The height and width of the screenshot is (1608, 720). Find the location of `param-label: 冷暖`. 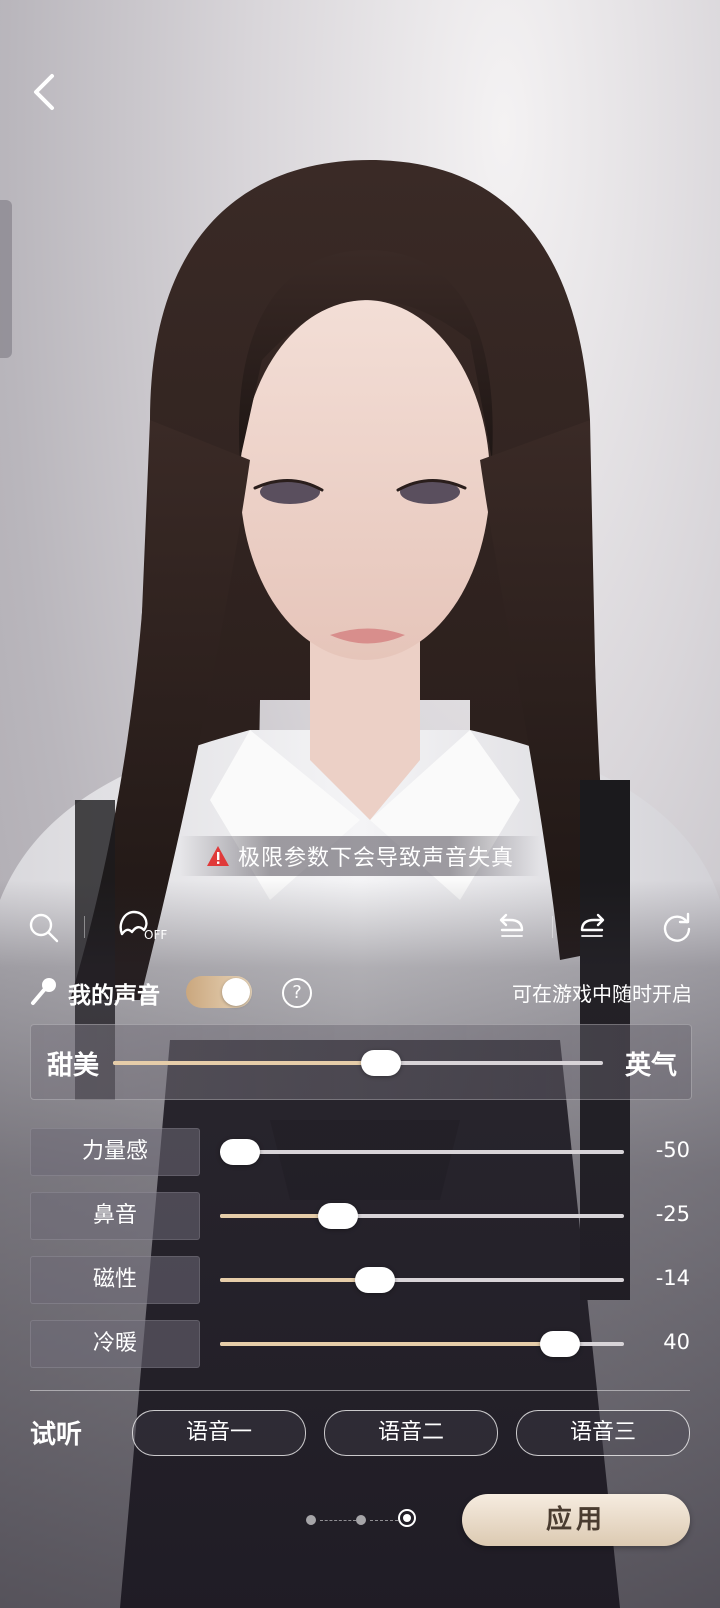

param-label: 冷暖 is located at coordinates (115, 1344).